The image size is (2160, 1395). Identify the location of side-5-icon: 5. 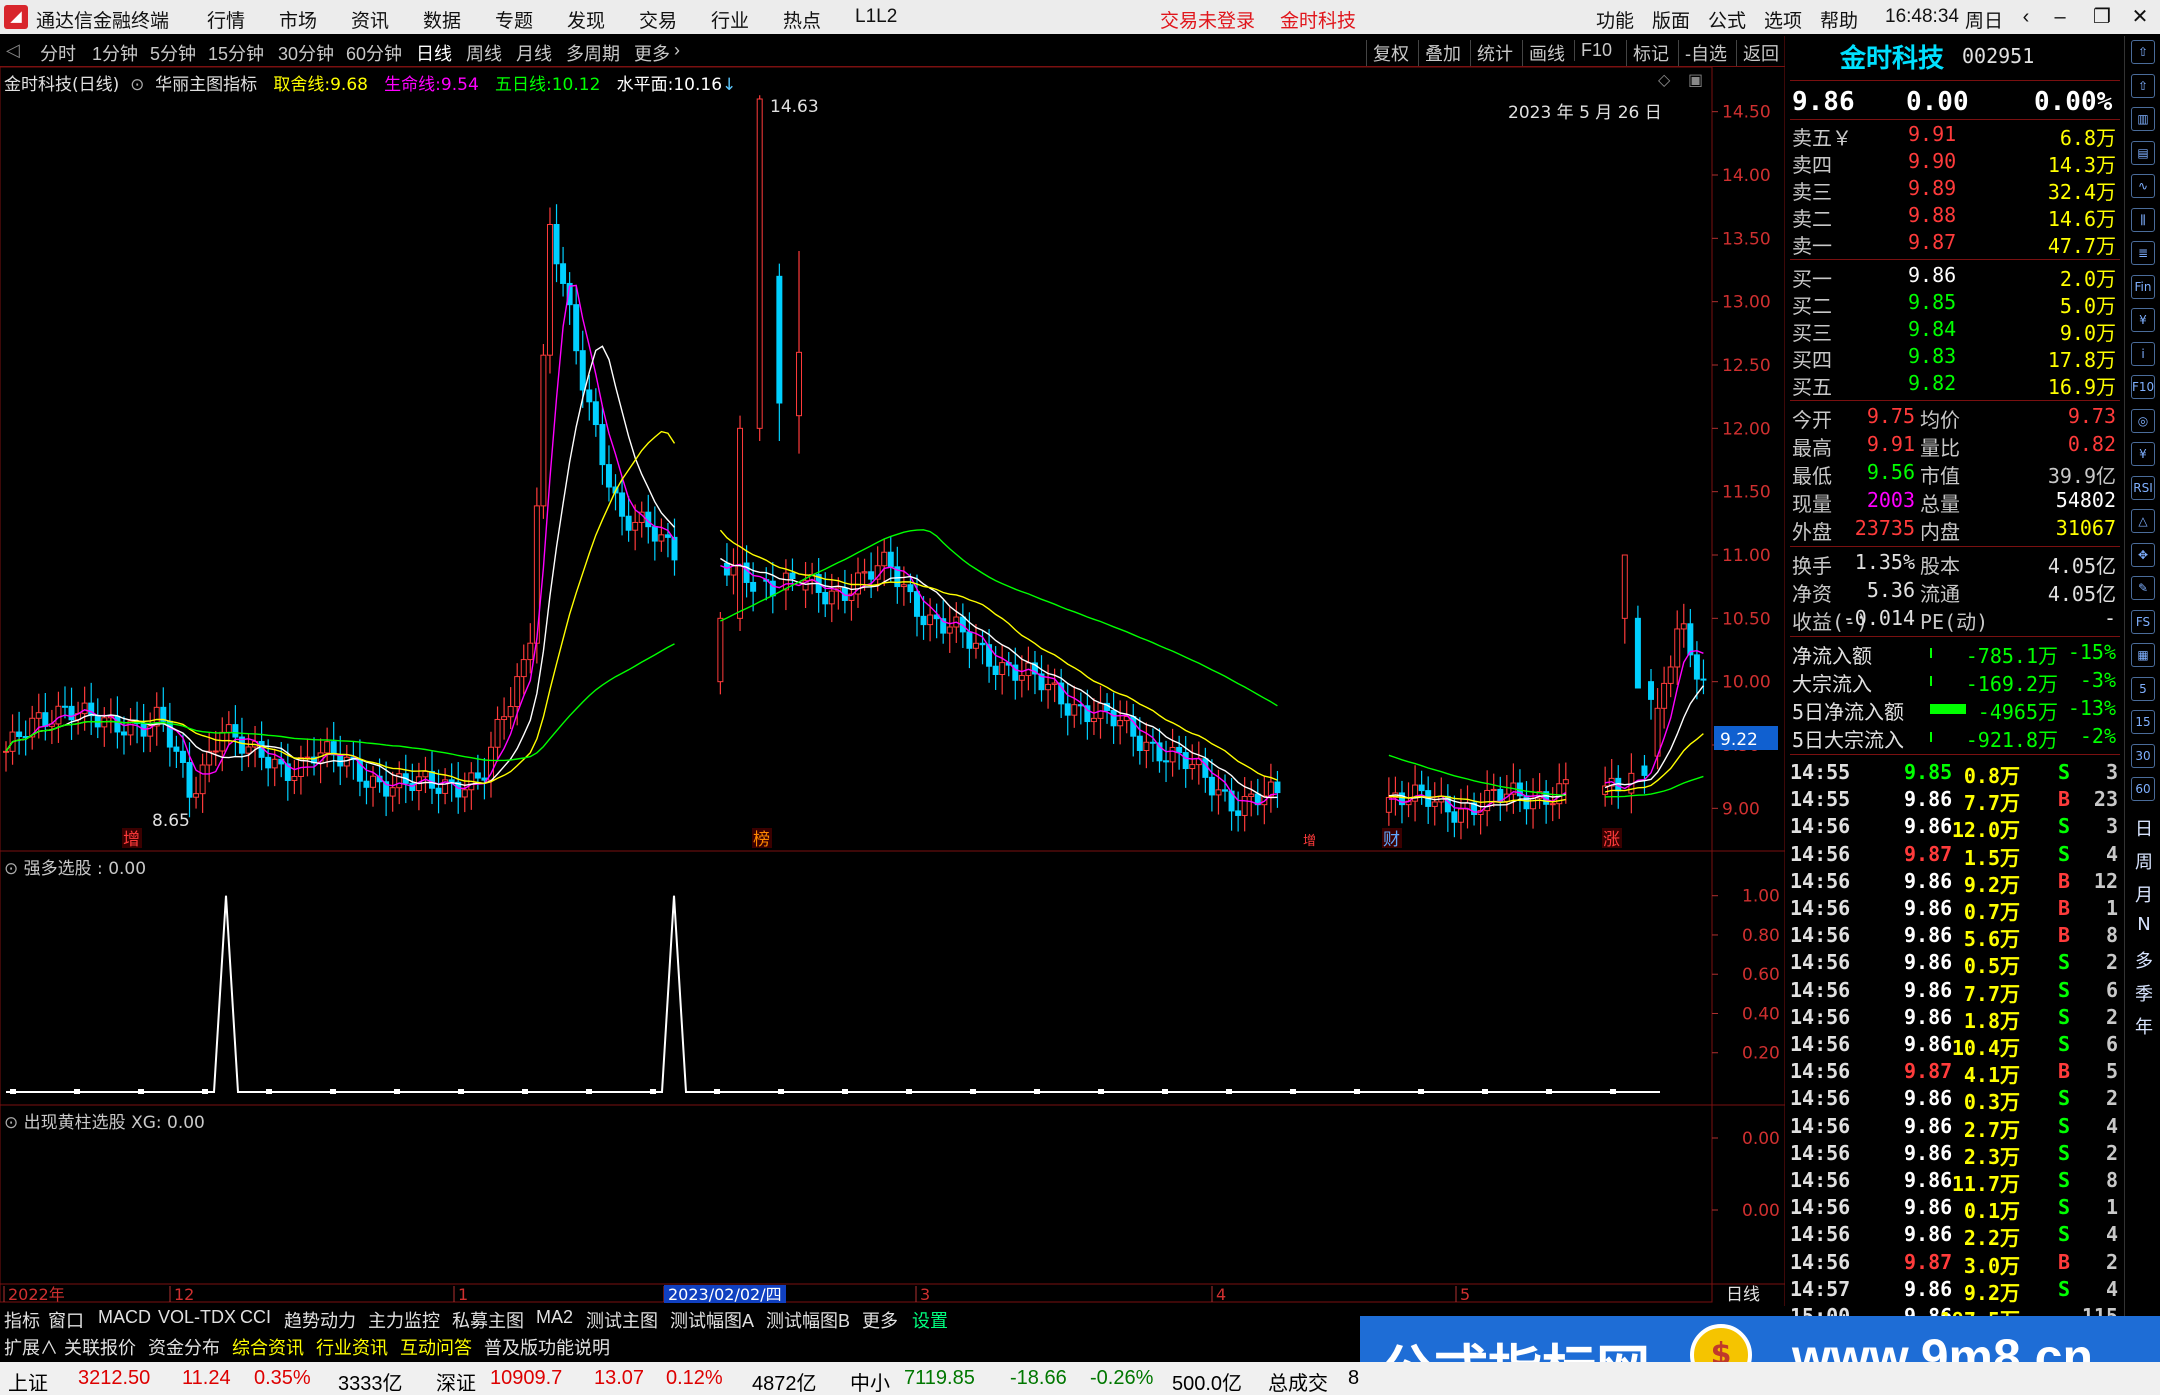
(2143, 688).